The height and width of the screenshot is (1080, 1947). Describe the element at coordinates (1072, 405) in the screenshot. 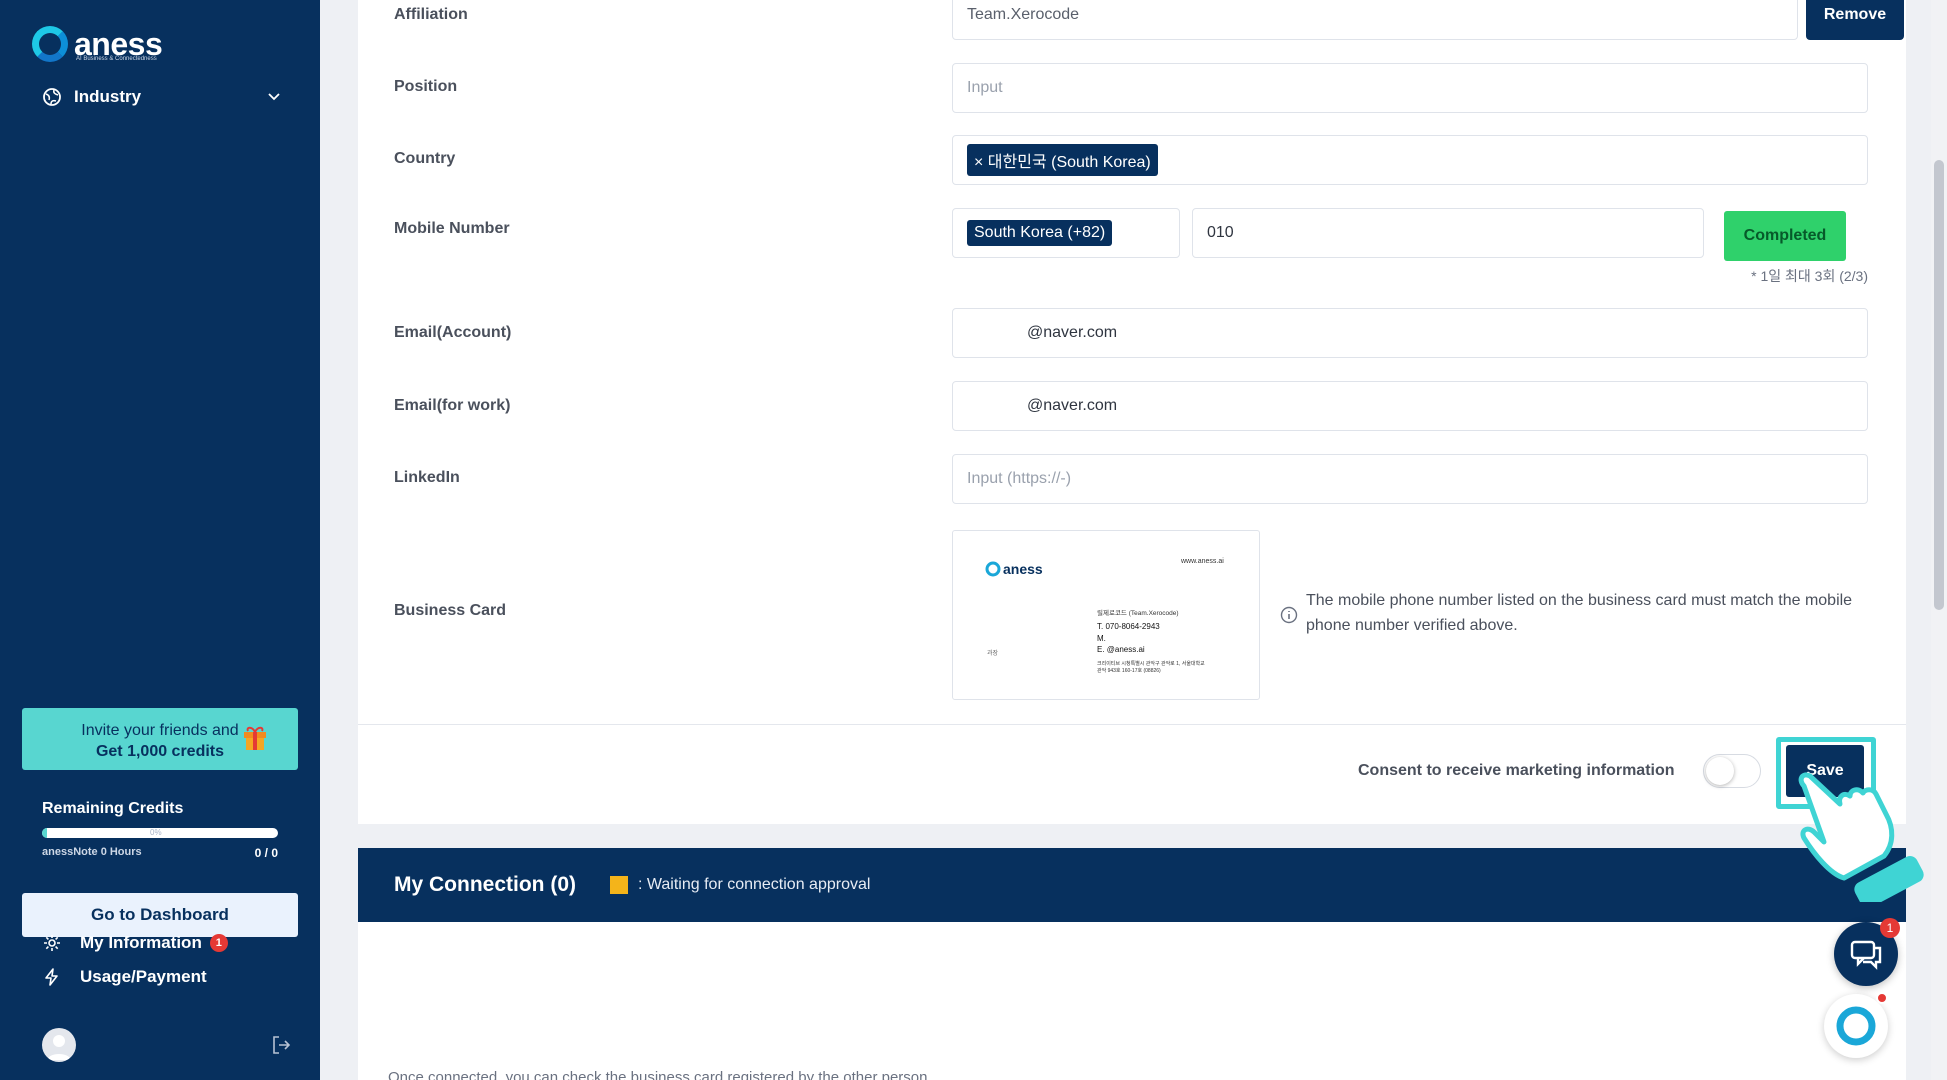

I see `email-work-value: @naver.com` at that location.